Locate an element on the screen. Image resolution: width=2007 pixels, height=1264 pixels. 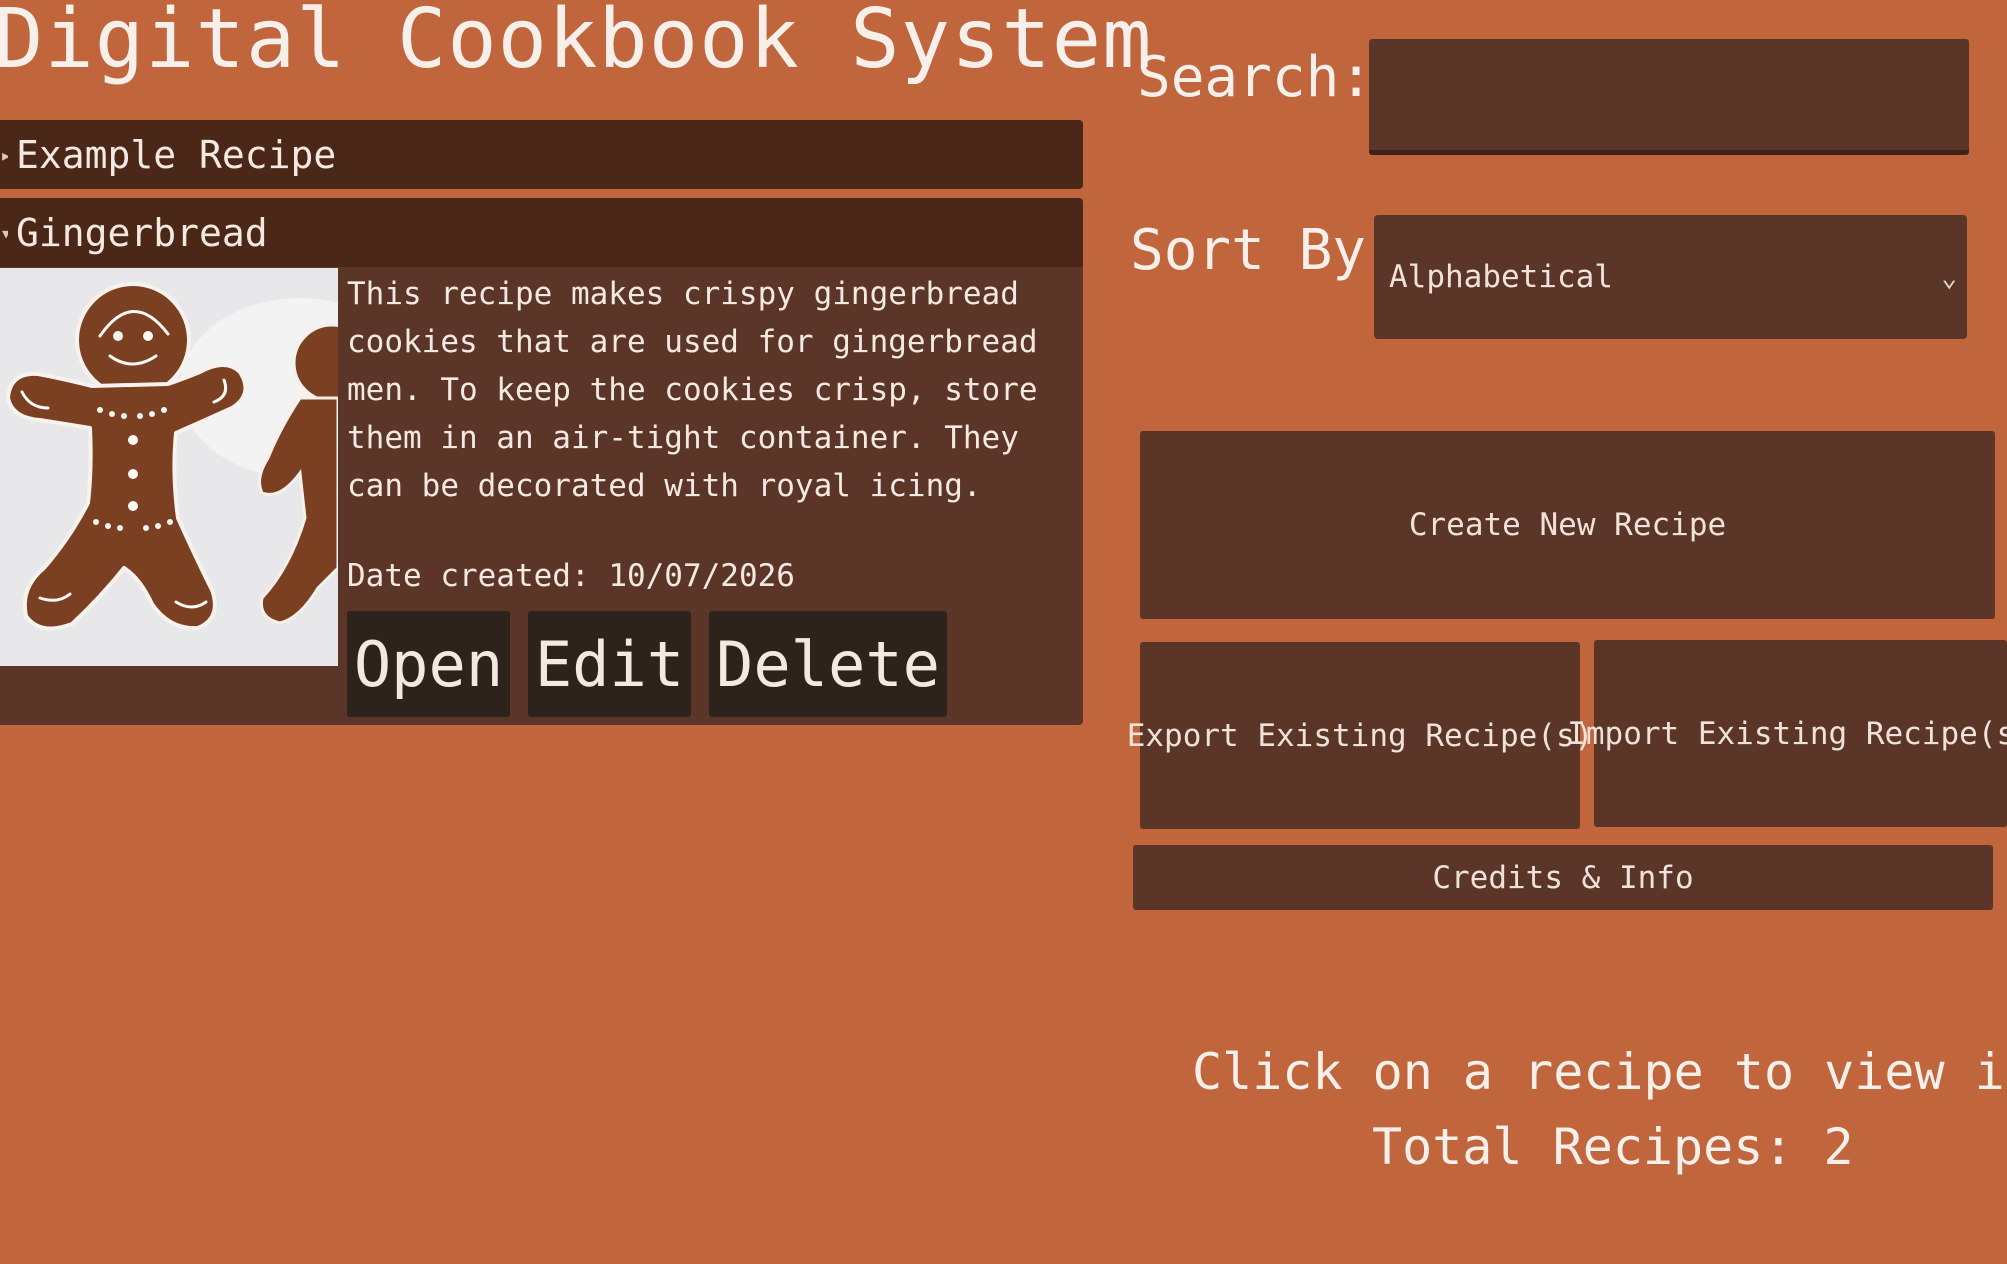
recipe-date-created: Date created: 10/07/2026 is located at coordinates (571, 576).